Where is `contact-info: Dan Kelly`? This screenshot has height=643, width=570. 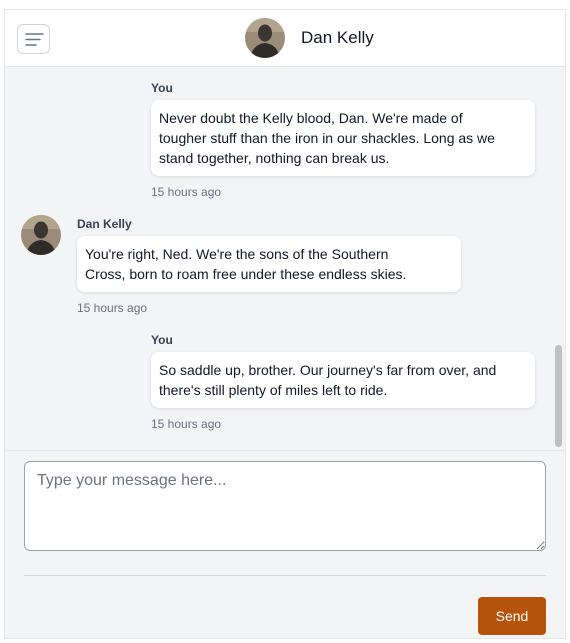 contact-info: Dan Kelly is located at coordinates (309, 38).